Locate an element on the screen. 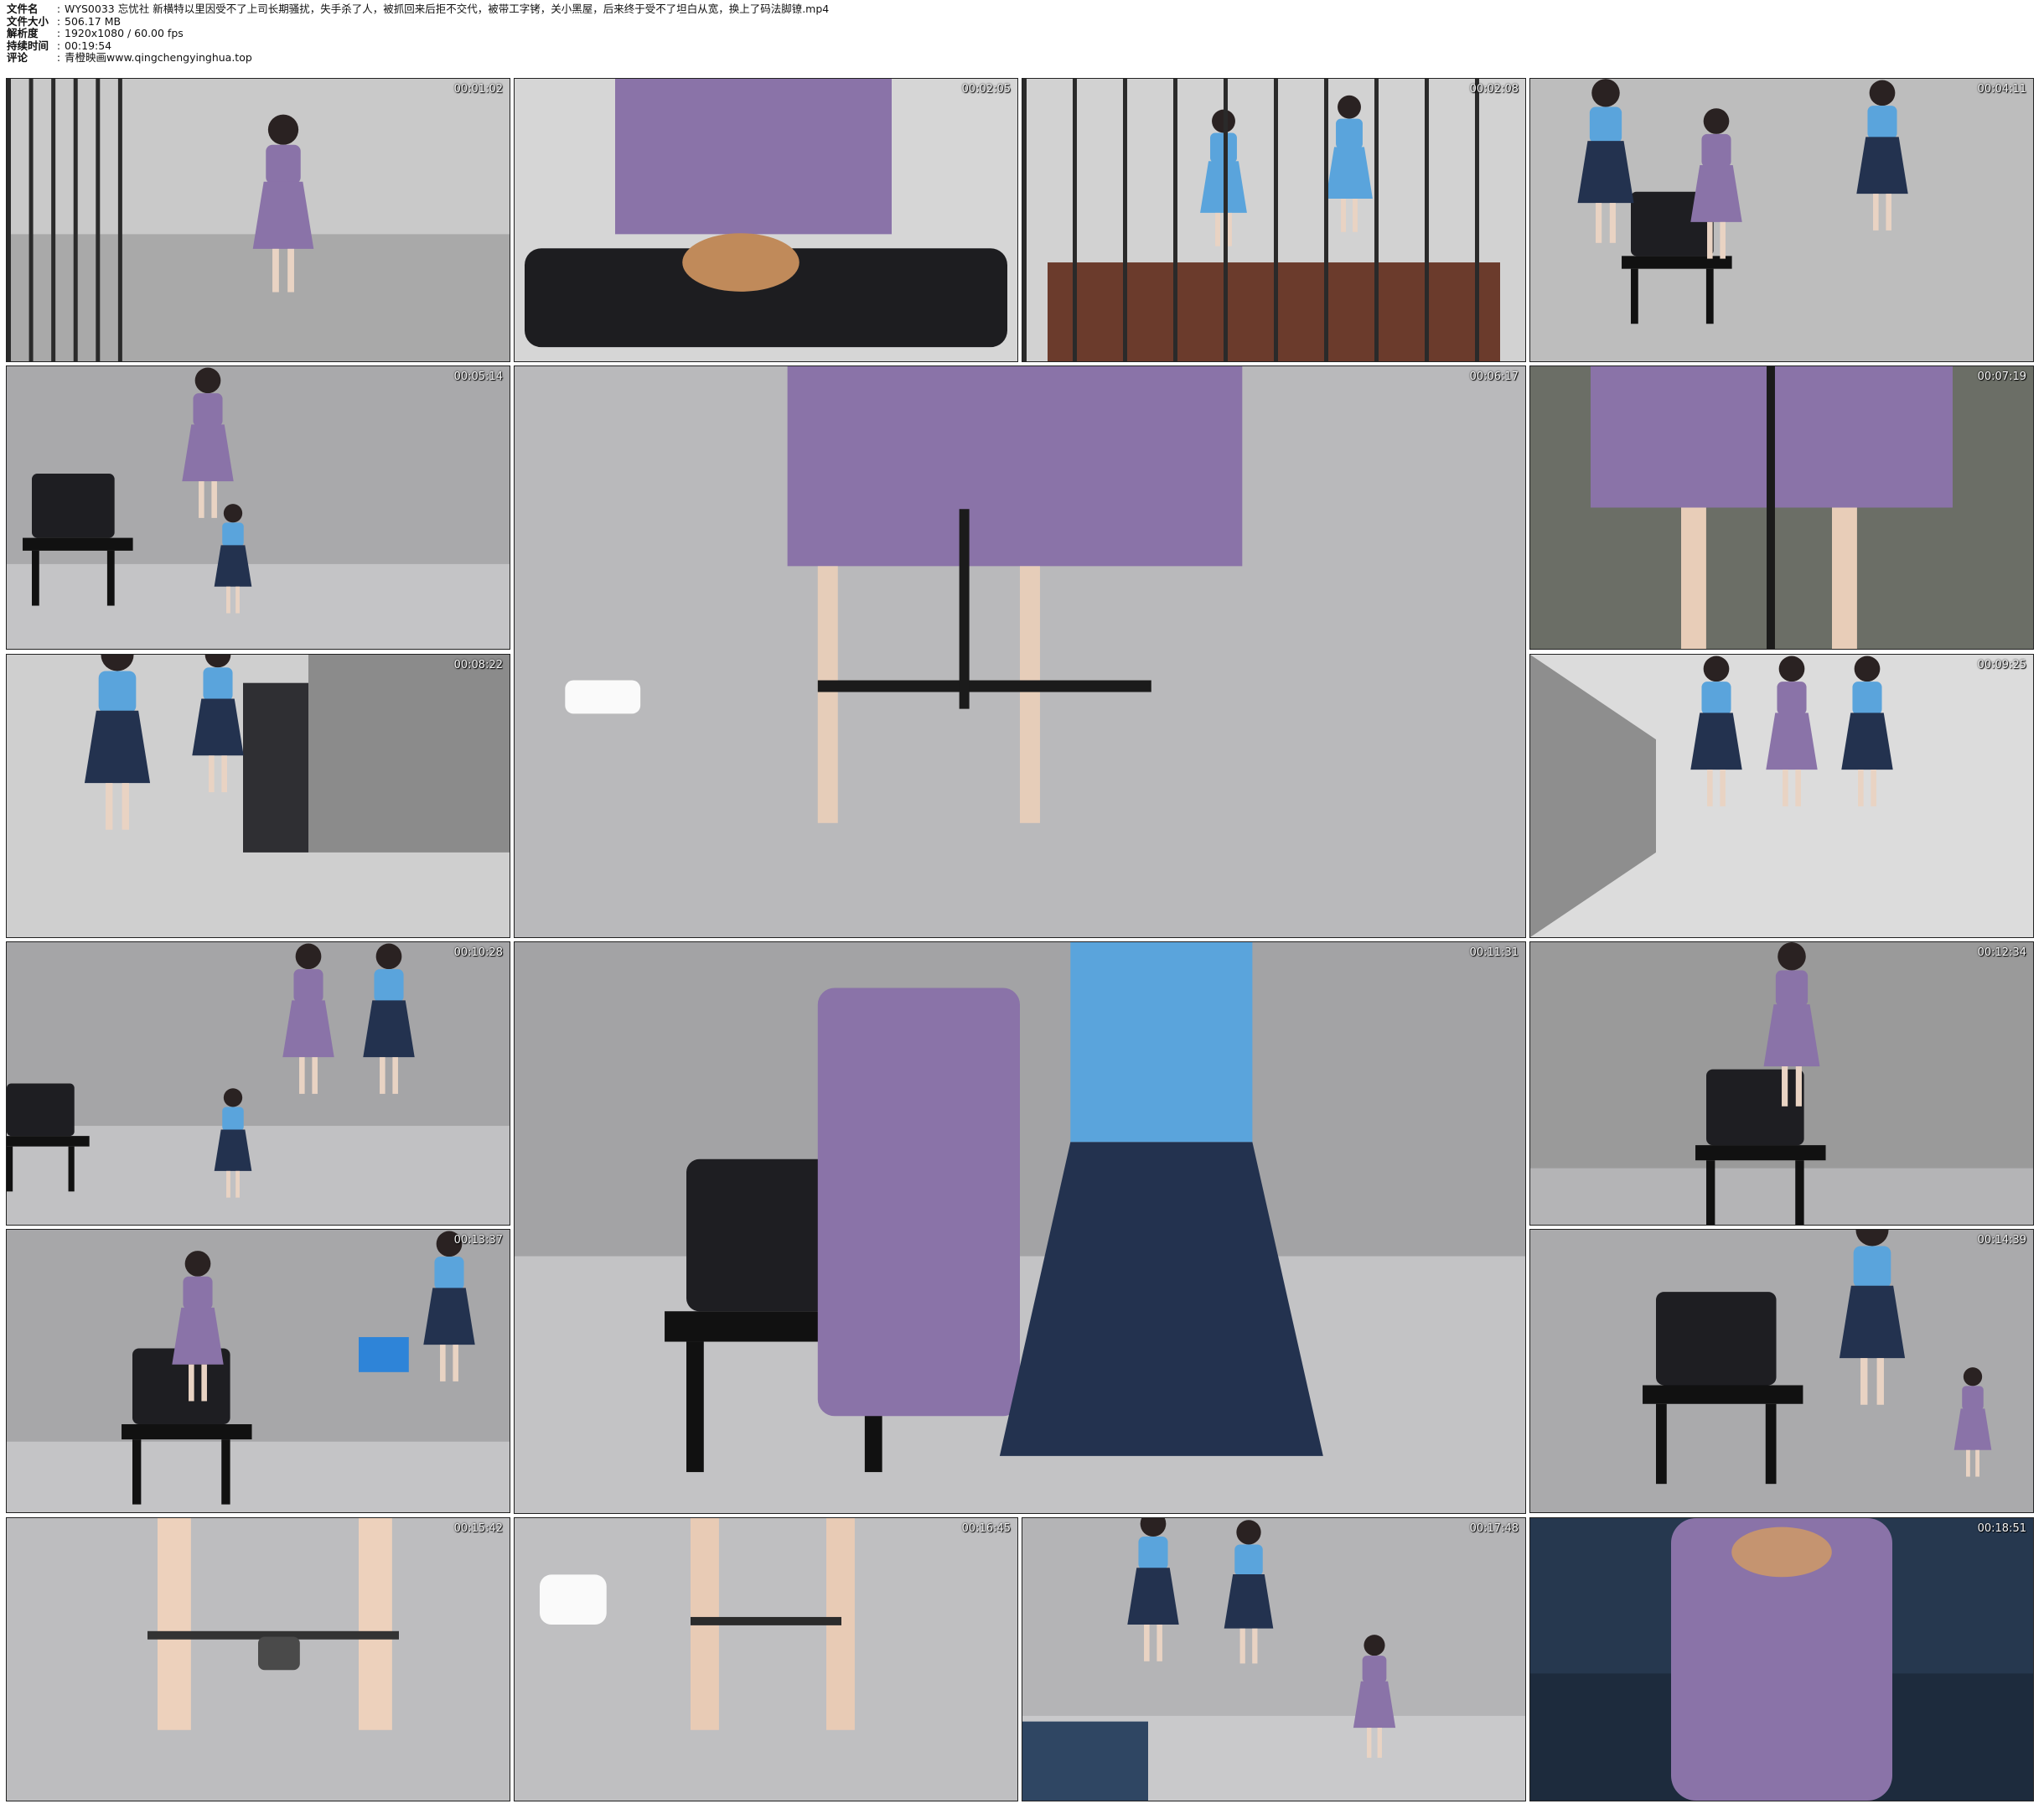  thumbnail-frame: 00:18:51 is located at coordinates (1781, 1659).